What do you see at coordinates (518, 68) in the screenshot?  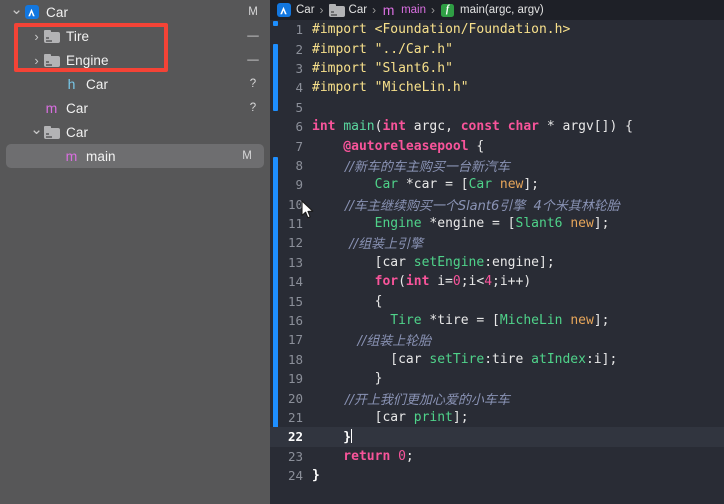 I see `line-text: #import "Slant6.h"` at bounding box center [518, 68].